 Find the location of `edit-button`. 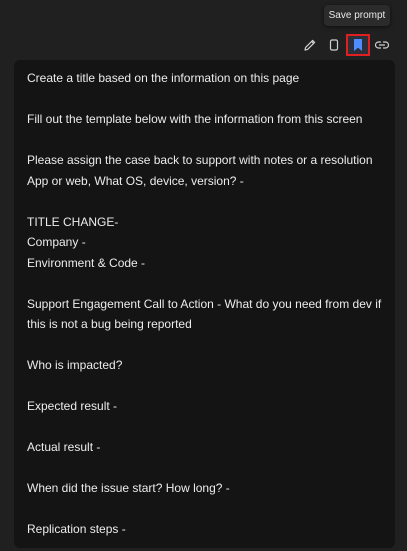

edit-button is located at coordinates (310, 45).